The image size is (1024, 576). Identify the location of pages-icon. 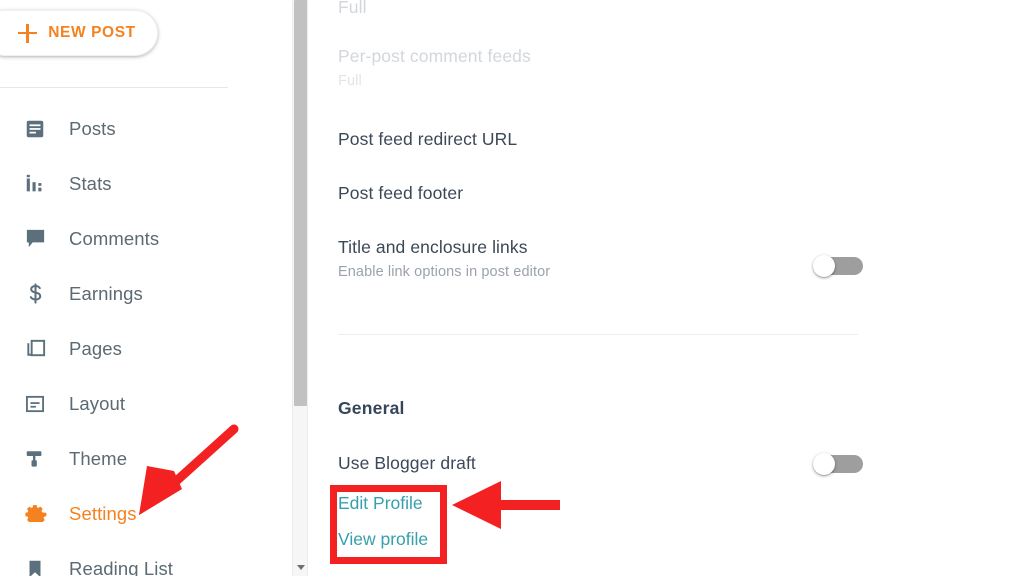
(35, 349).